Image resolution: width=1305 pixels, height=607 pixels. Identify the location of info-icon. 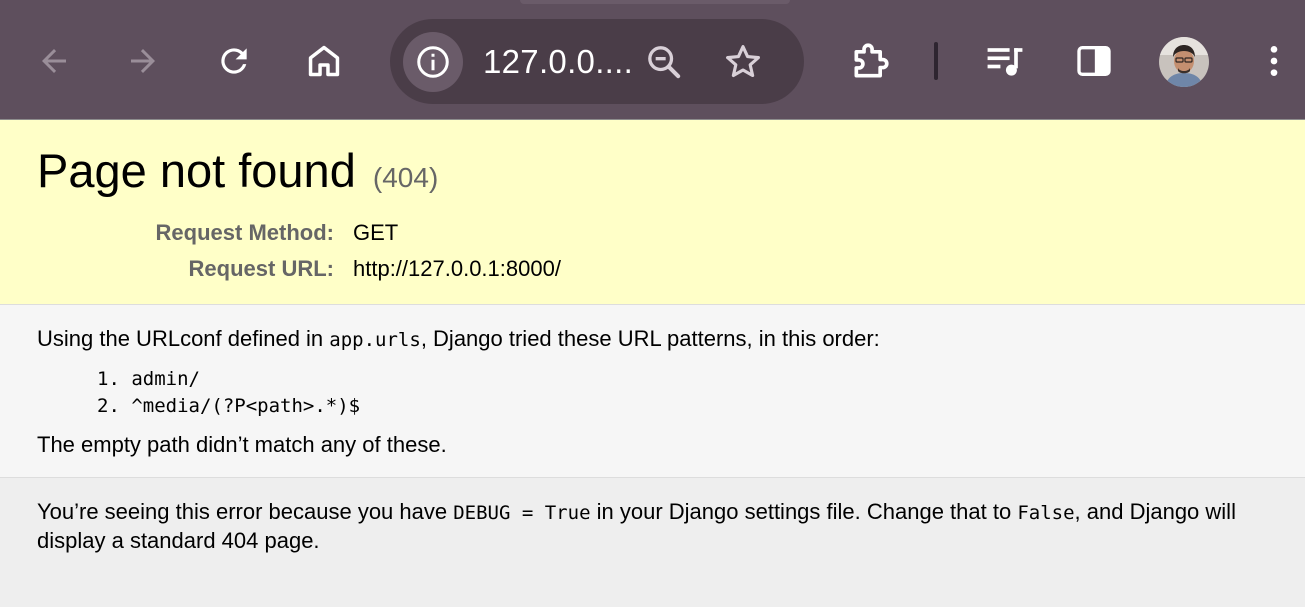
(433, 62).